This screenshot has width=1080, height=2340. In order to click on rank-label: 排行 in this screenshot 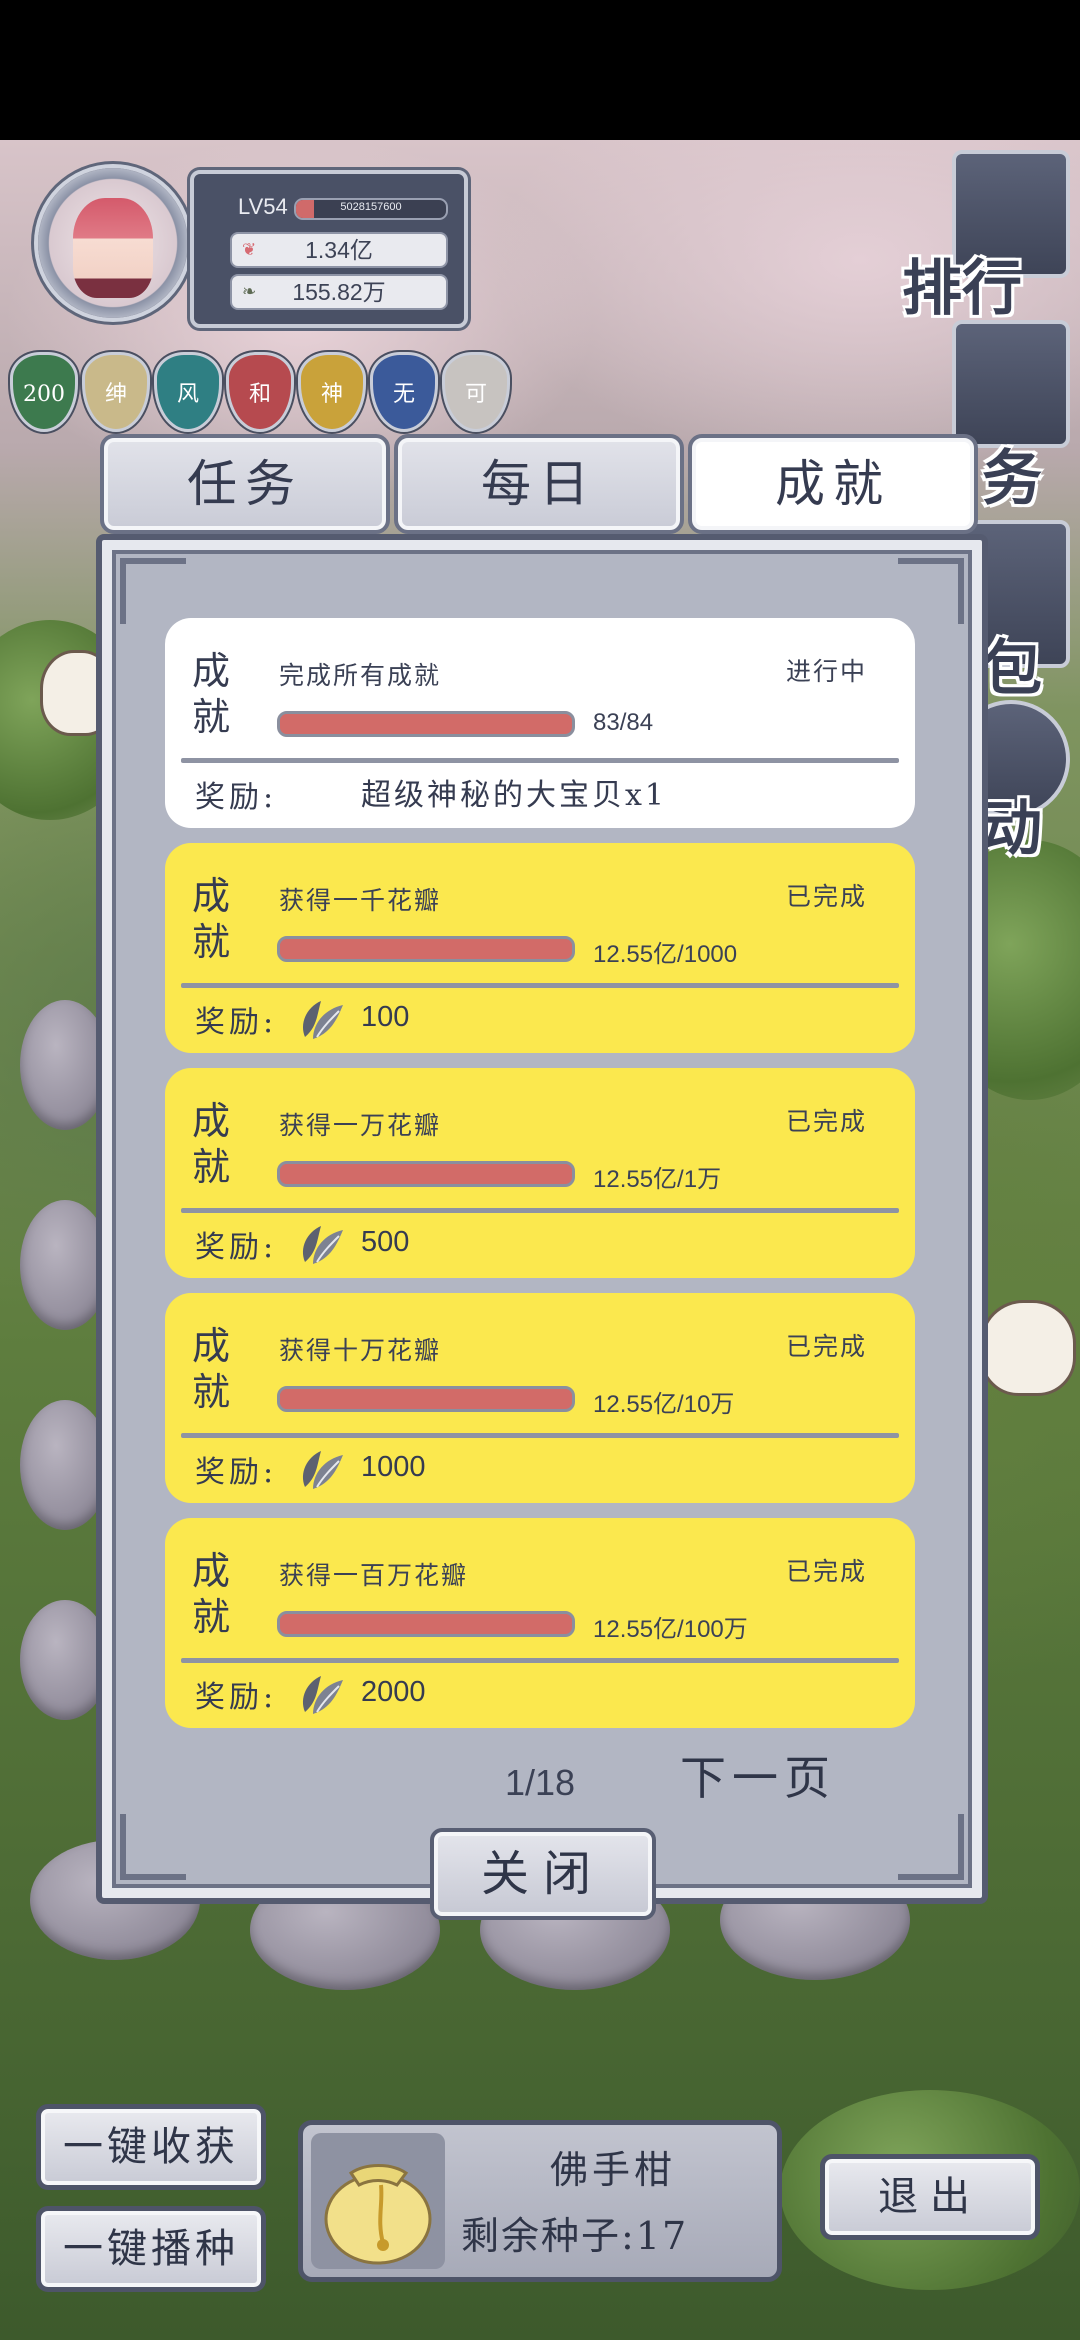, I will do `click(962, 289)`.